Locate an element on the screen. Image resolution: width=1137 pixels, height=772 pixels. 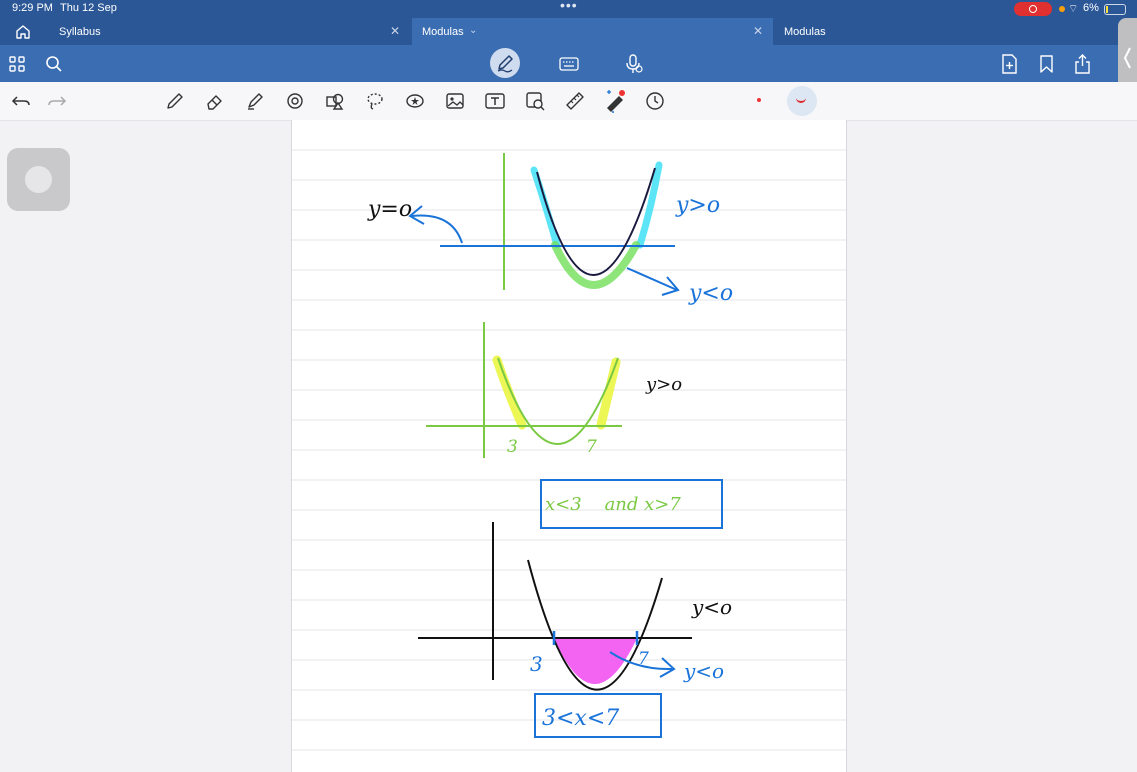
label-y-equals-0: y=o is located at coordinates (389, 209).